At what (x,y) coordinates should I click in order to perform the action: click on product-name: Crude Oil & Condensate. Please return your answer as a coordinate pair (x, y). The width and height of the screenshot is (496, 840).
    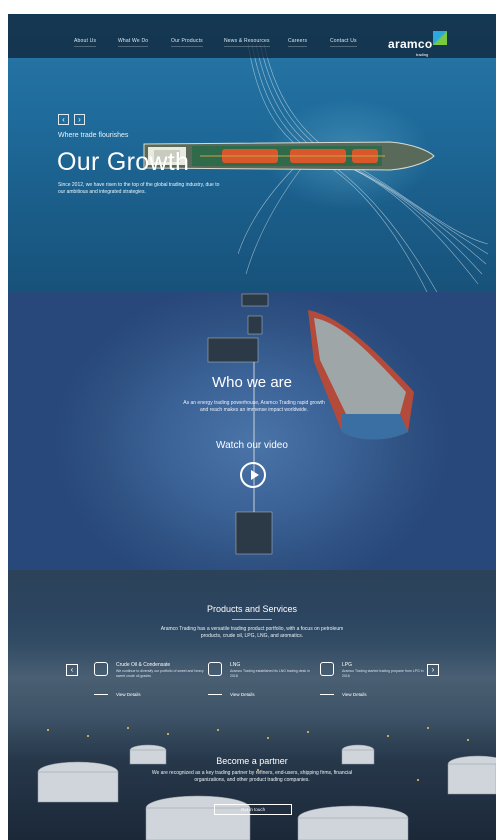
    Looking at the image, I should click on (143, 665).